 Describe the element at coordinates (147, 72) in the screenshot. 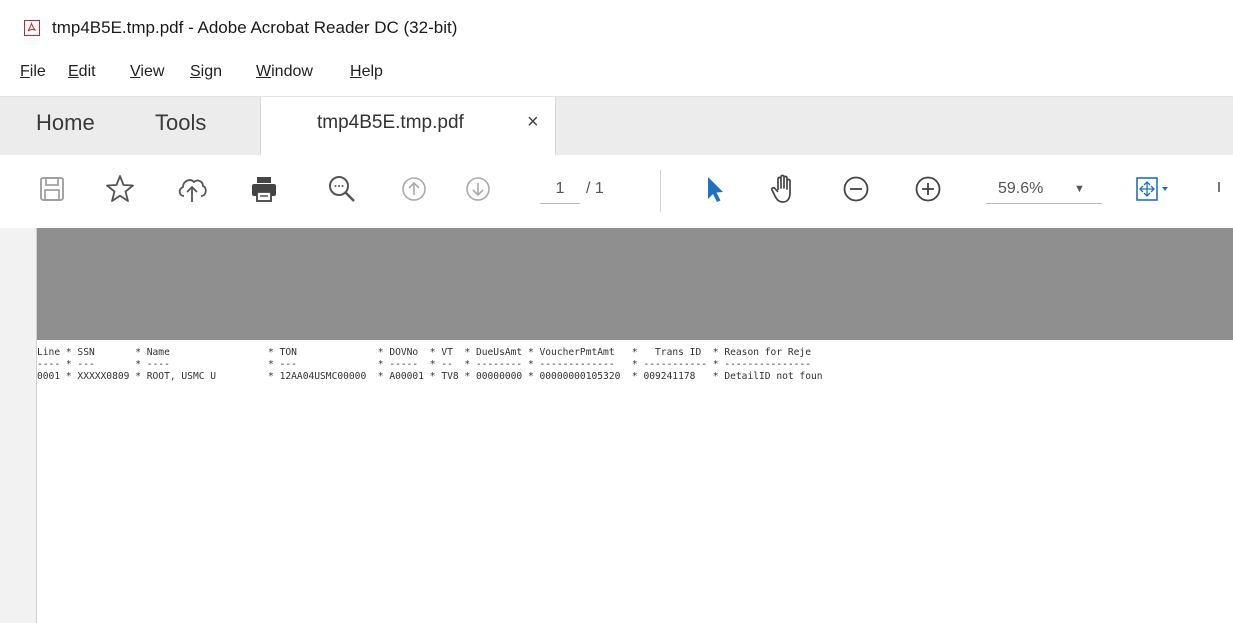

I see `menu-view: View` at that location.